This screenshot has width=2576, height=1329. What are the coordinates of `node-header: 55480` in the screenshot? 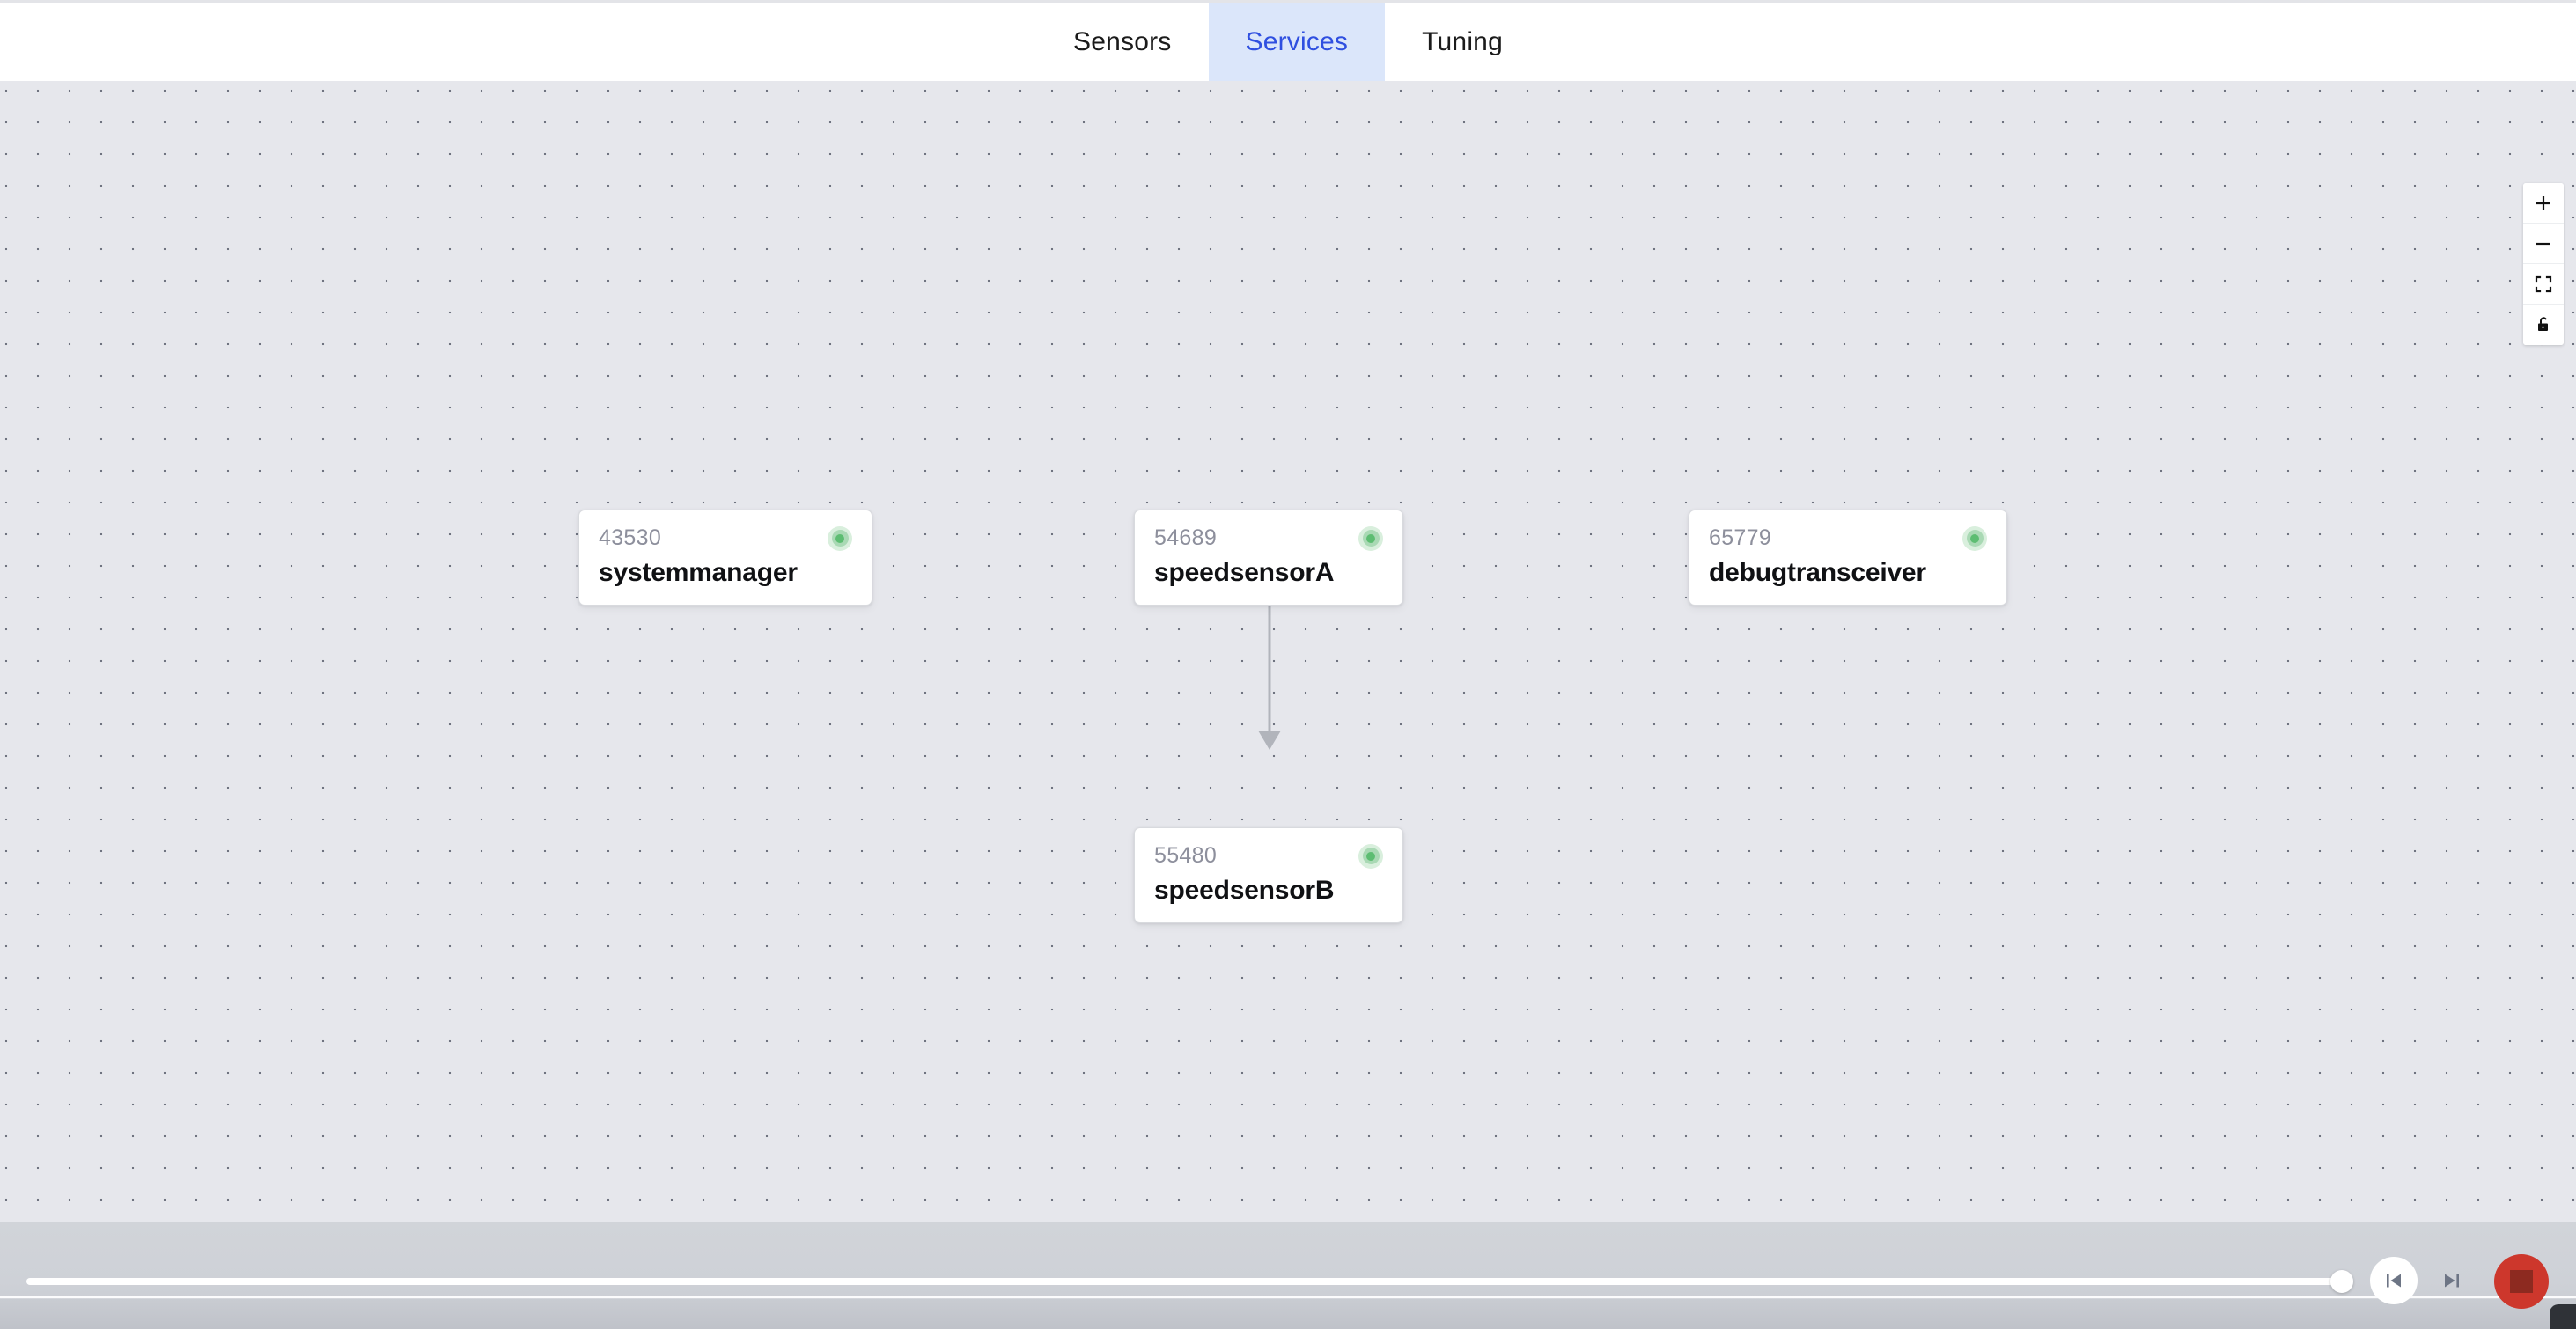 It's located at (1269, 856).